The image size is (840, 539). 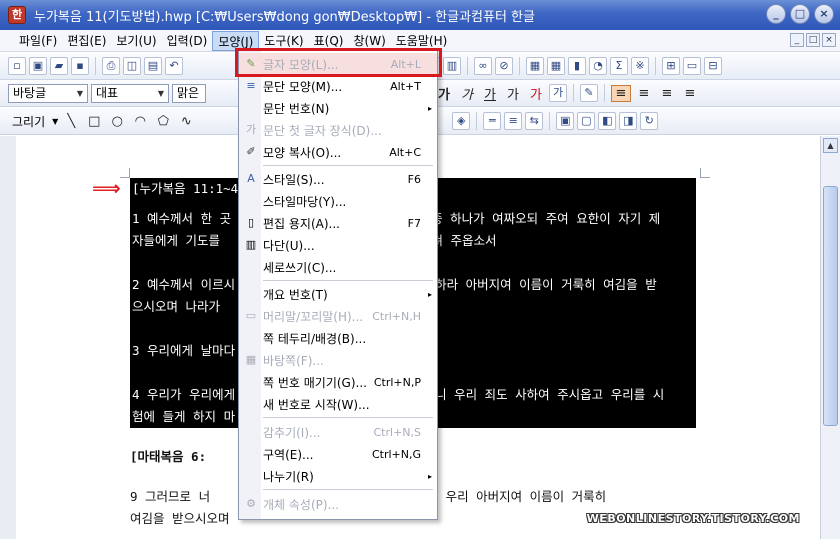 I want to click on menu-item-outline-number: 개요 번호(T) ▸, so click(x=338, y=294).